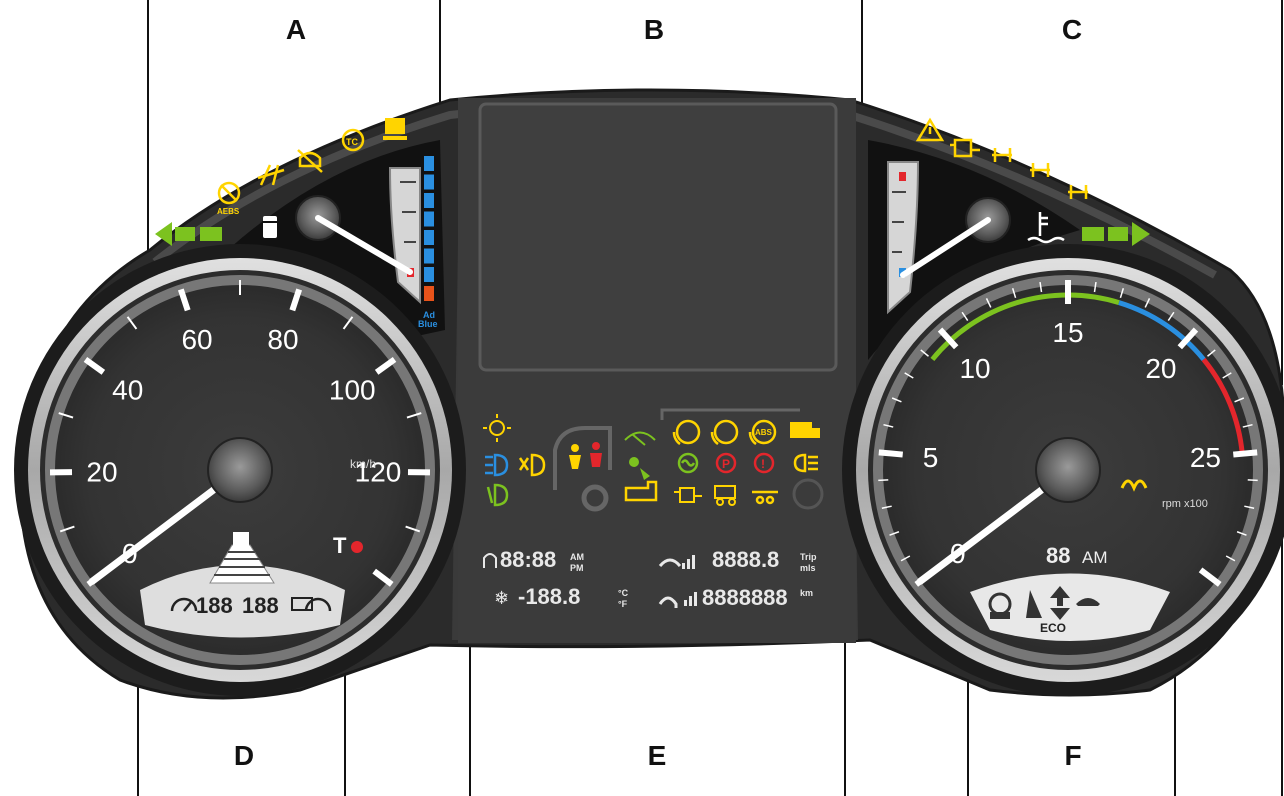 The width and height of the screenshot is (1284, 796). What do you see at coordinates (658, 237) in the screenshot?
I see `main-lcd-screen` at bounding box center [658, 237].